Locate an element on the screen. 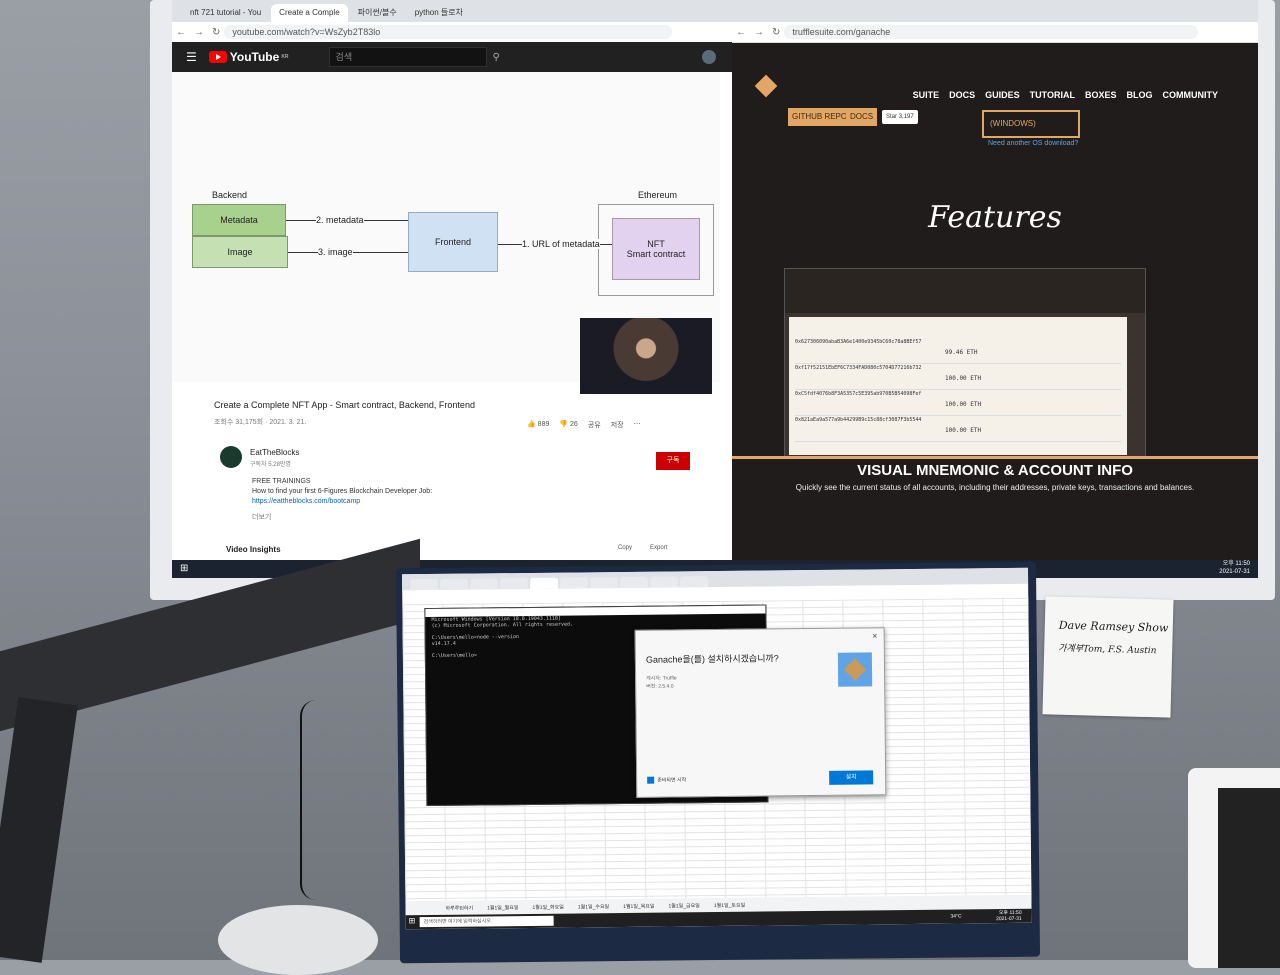  desk-container is located at coordinates (298, 940).